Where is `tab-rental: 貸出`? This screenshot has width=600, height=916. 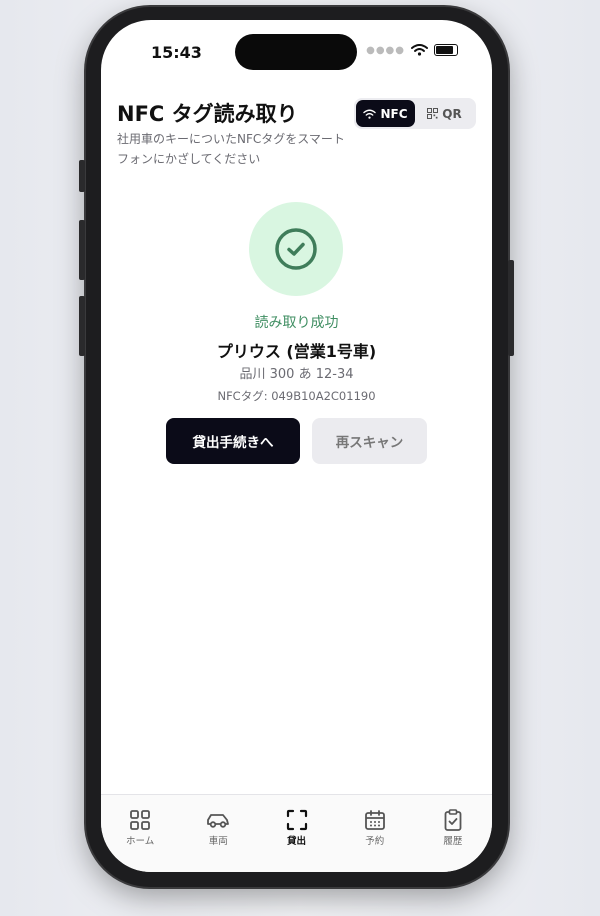
tab-rental: 貸出 is located at coordinates (296, 833).